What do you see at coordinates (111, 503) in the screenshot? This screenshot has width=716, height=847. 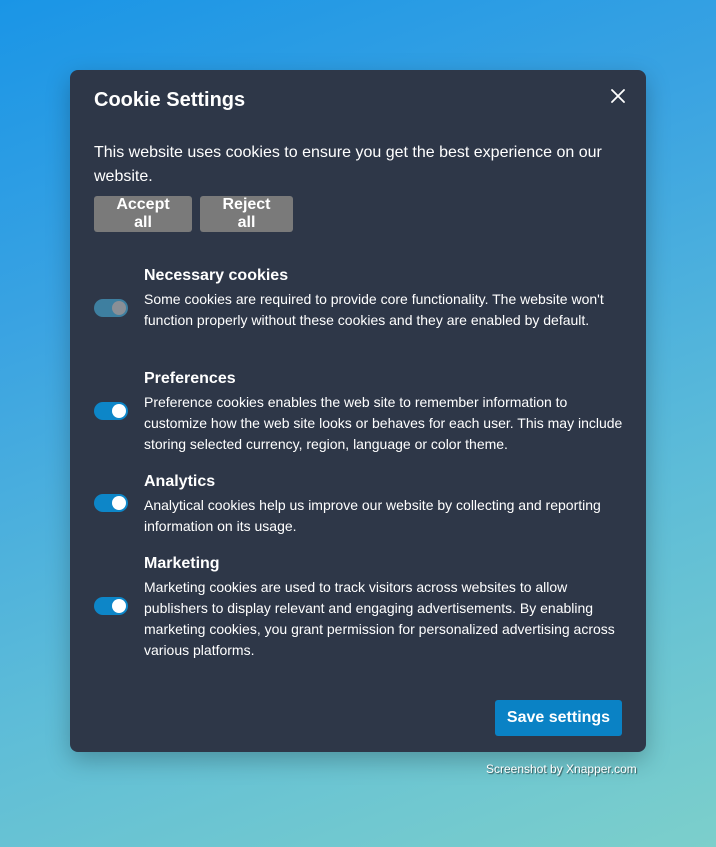 I see `analytics-toggle` at bounding box center [111, 503].